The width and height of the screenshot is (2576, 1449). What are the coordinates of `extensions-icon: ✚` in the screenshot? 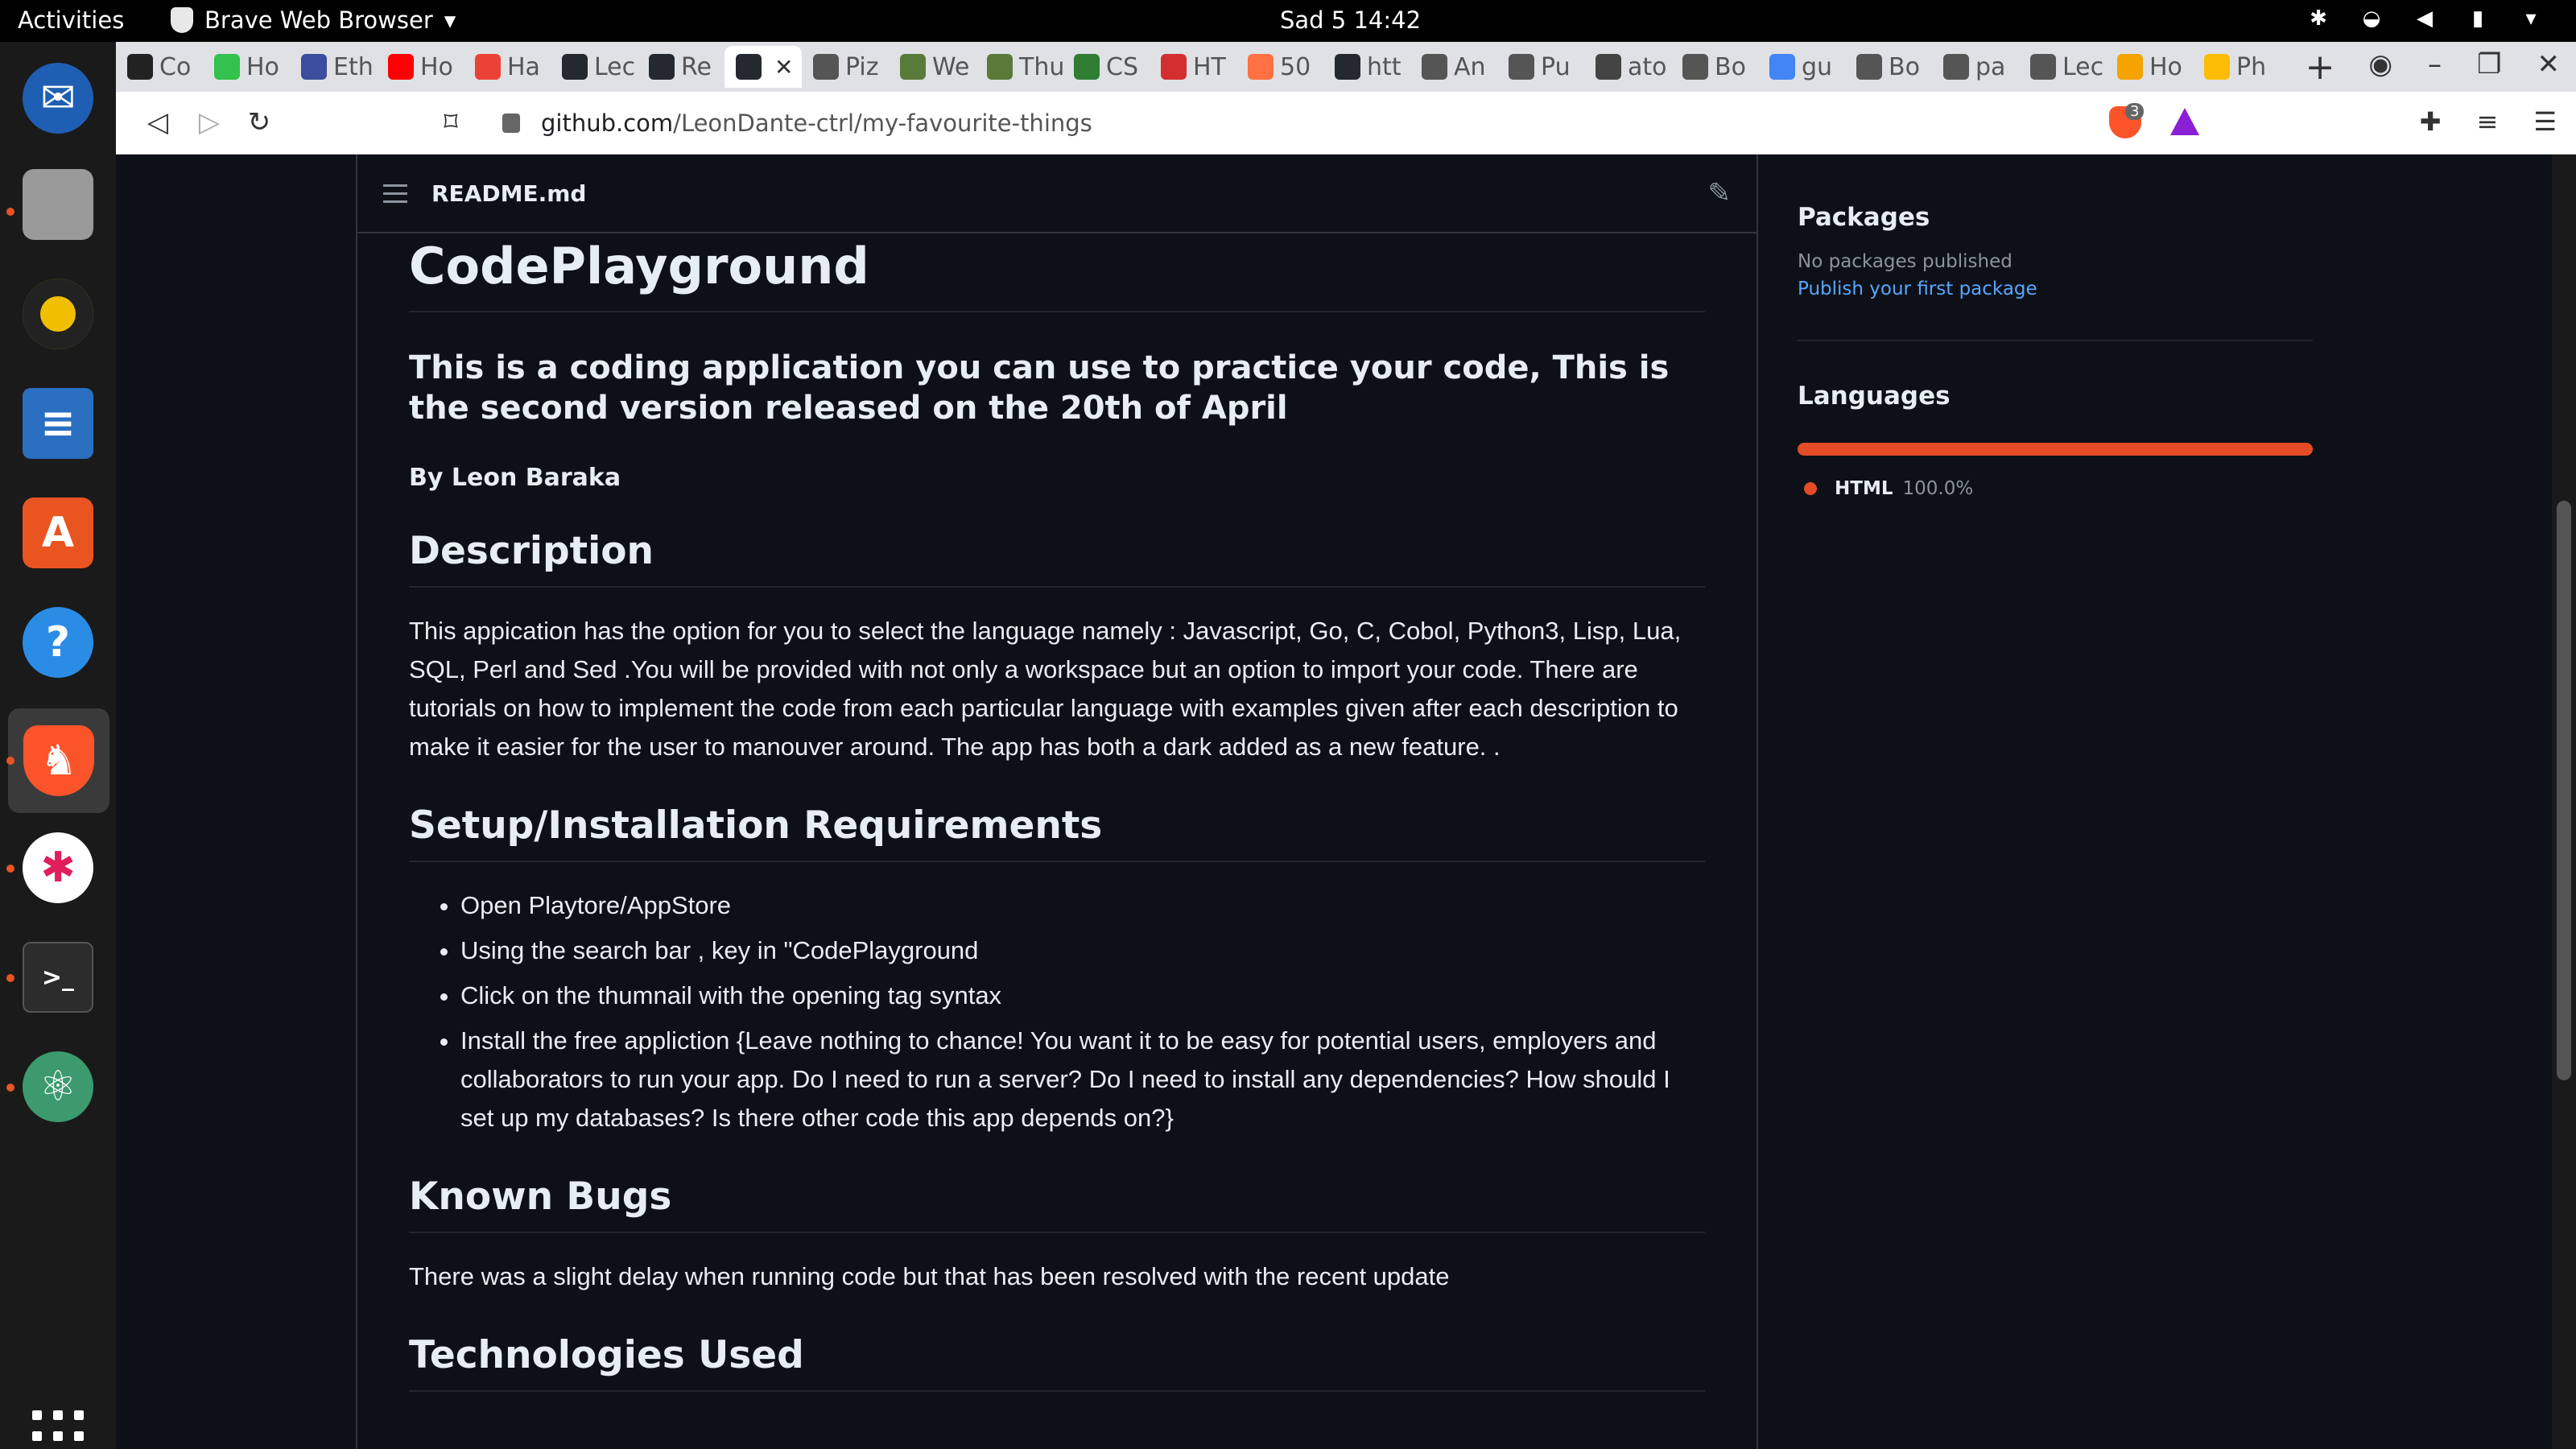 It's located at (2431, 121).